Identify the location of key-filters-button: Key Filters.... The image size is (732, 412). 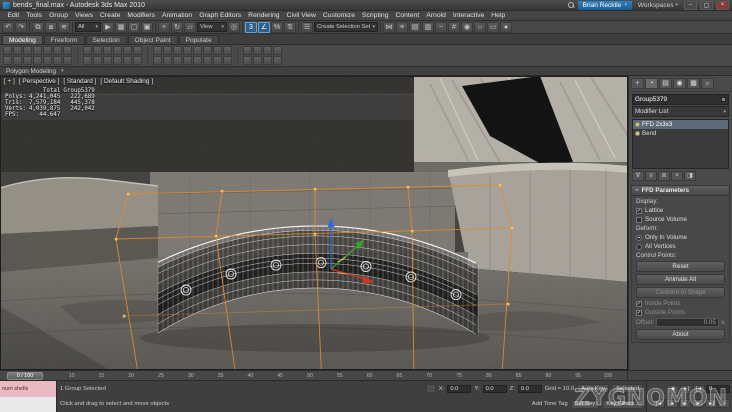
(622, 404).